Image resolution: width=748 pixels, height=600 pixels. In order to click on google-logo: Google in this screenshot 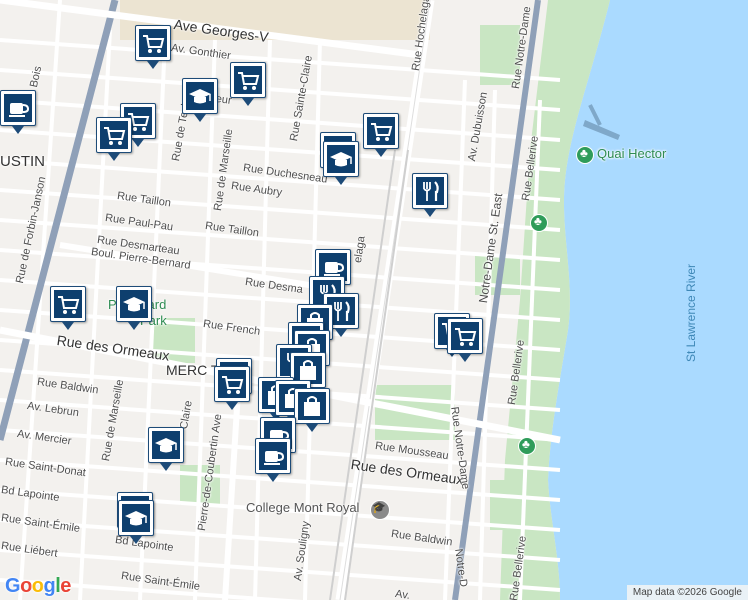, I will do `click(38, 586)`.